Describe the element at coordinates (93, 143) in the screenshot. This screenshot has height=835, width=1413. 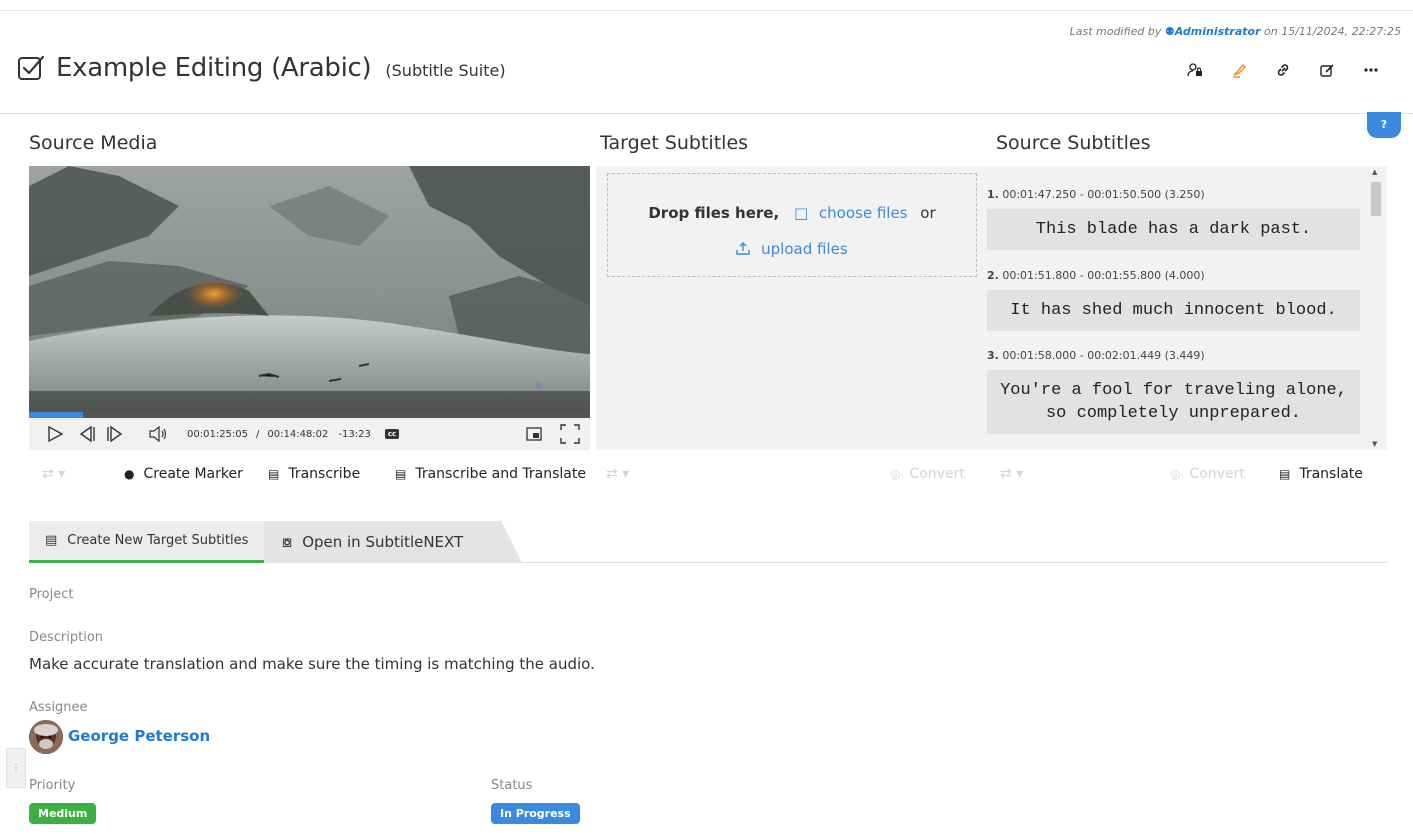
I see `source-media-title: Source Media` at that location.